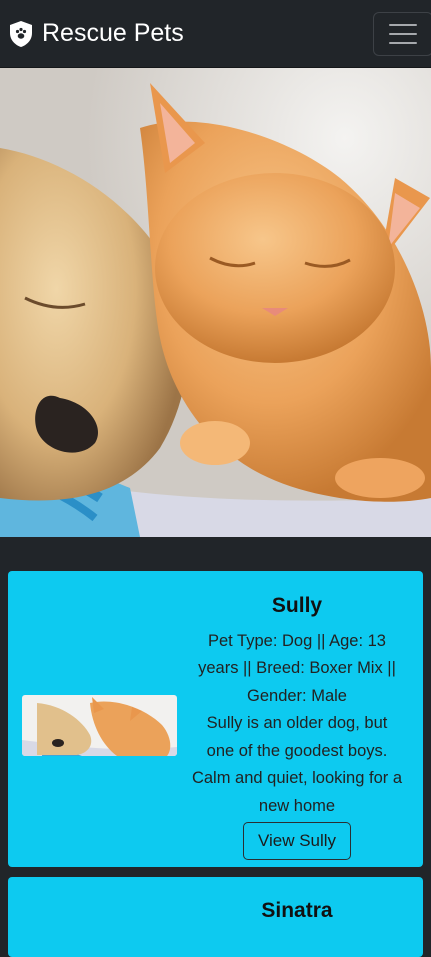 This screenshot has width=431, height=957. I want to click on pet-card: Sinatra, so click(215, 917).